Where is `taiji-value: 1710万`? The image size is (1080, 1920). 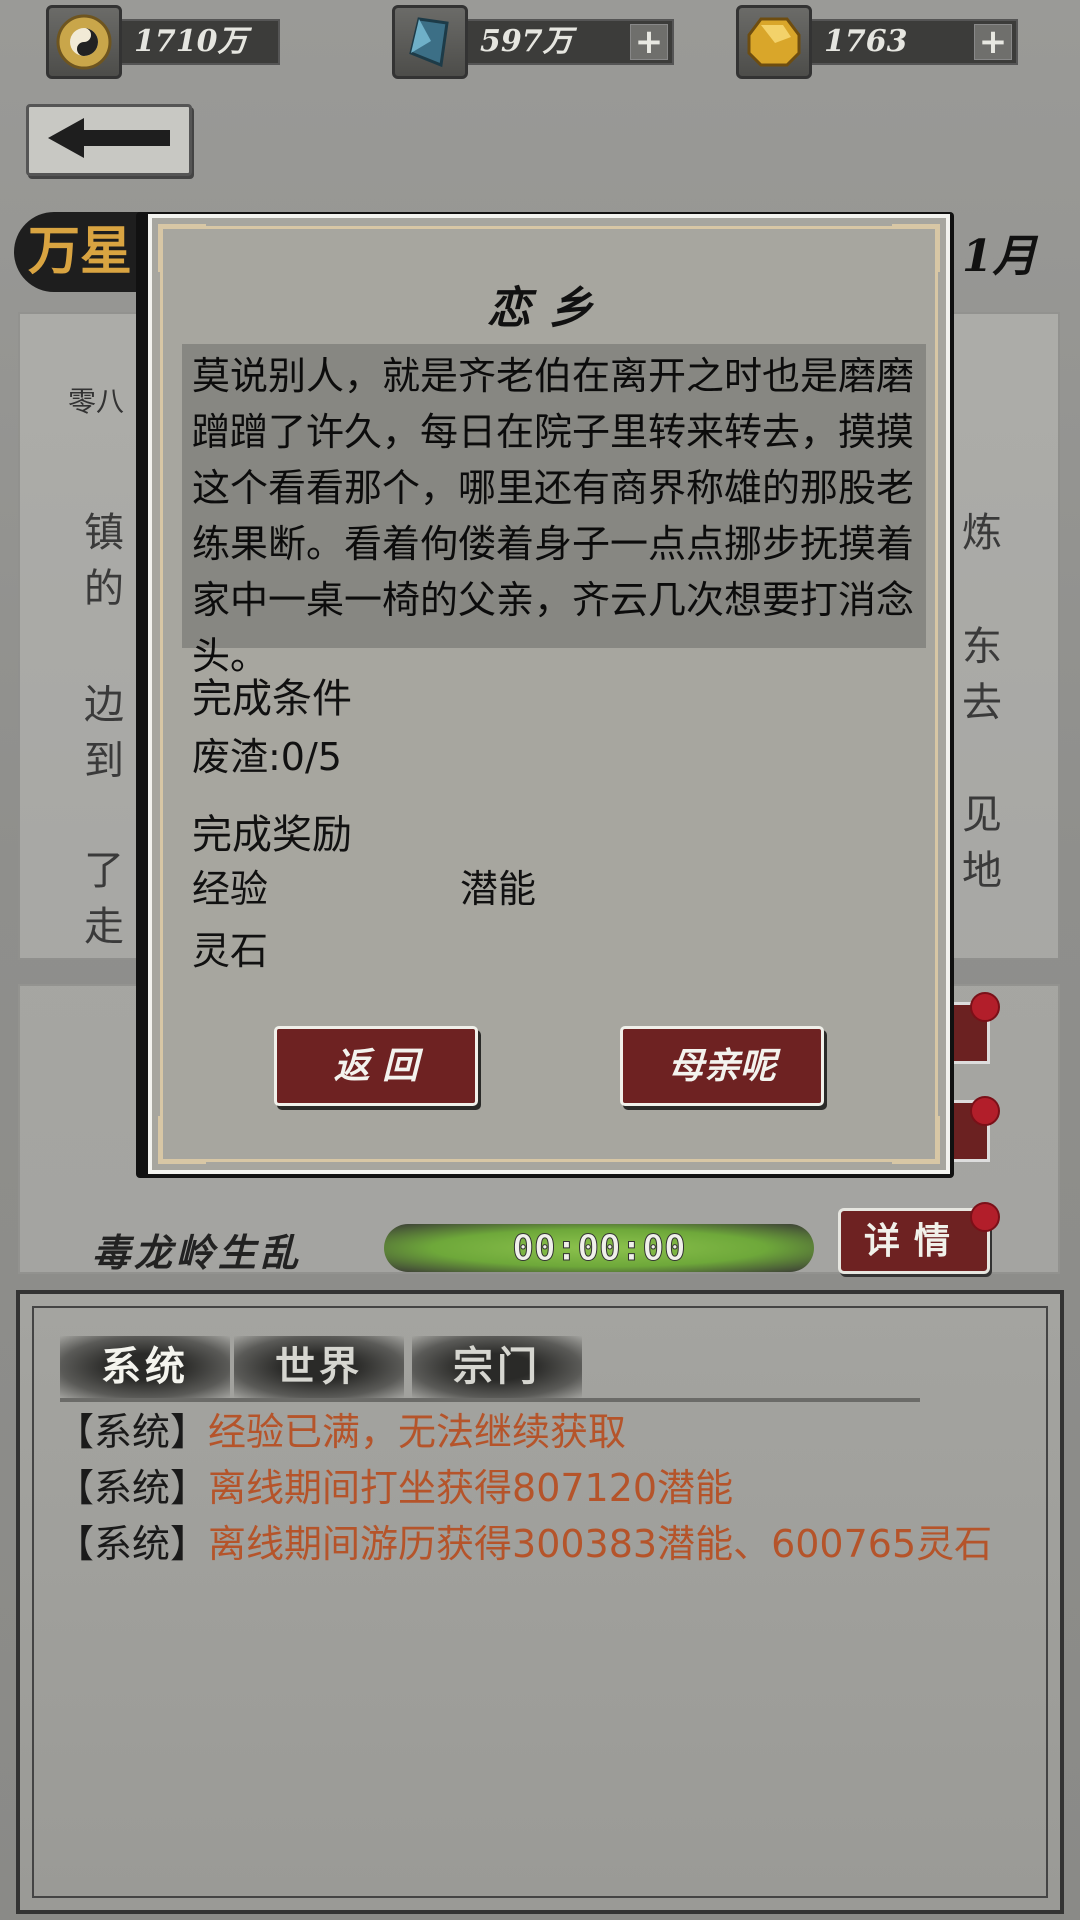
taiji-value: 1710万 is located at coordinates (198, 42).